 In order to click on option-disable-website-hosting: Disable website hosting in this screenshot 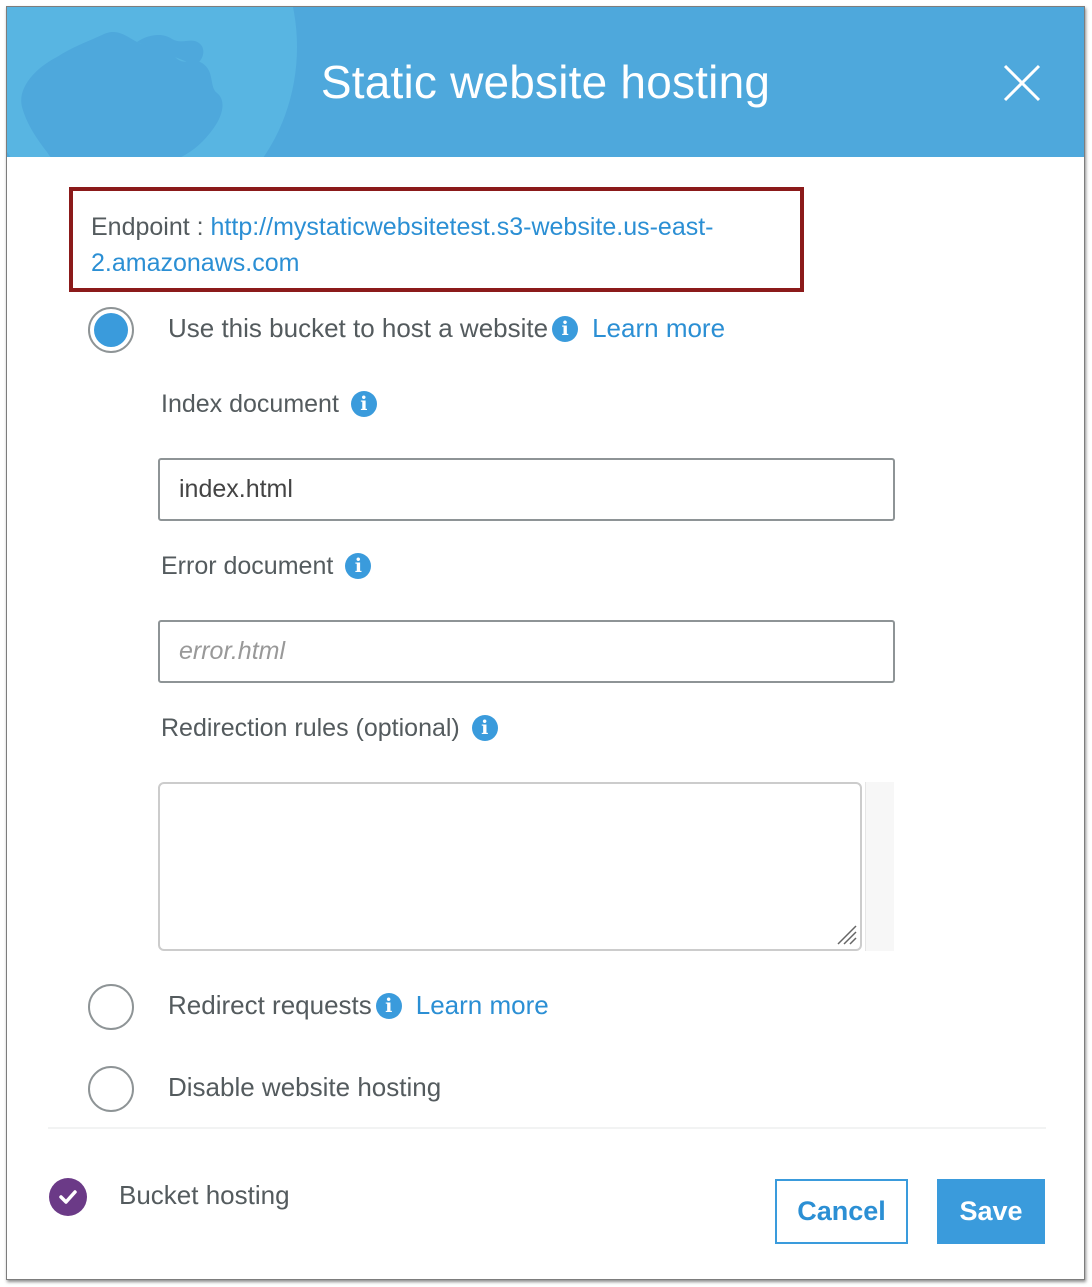, I will do `click(305, 1087)`.